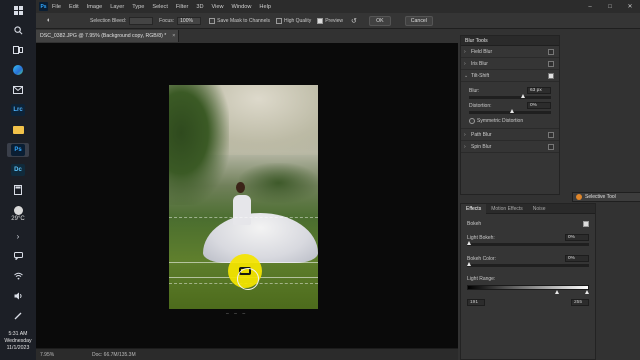 Image resolution: width=640 pixels, height=360 pixels. I want to click on distortion-field: 0%, so click(539, 105).